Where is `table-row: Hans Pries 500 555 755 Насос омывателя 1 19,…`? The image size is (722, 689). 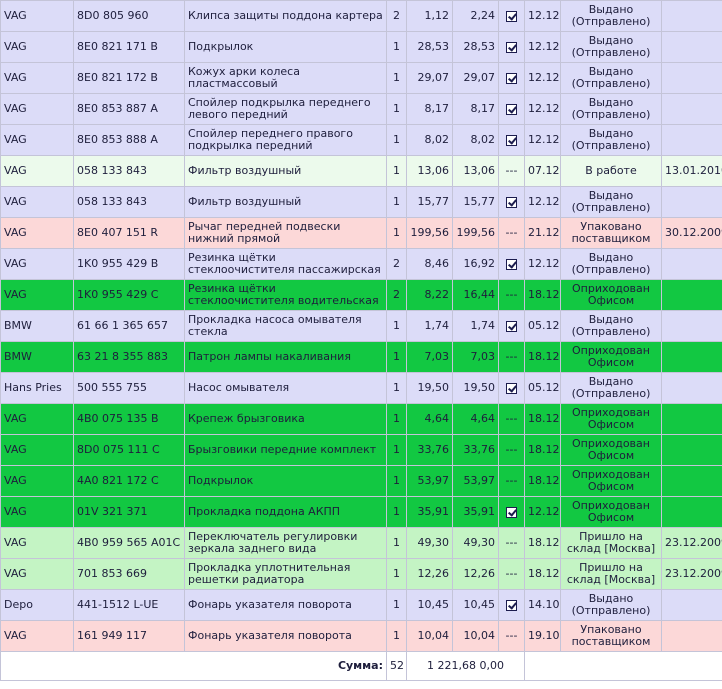 table-row: Hans Pries 500 555 755 Насос омывателя 1 19,… is located at coordinates (361, 388).